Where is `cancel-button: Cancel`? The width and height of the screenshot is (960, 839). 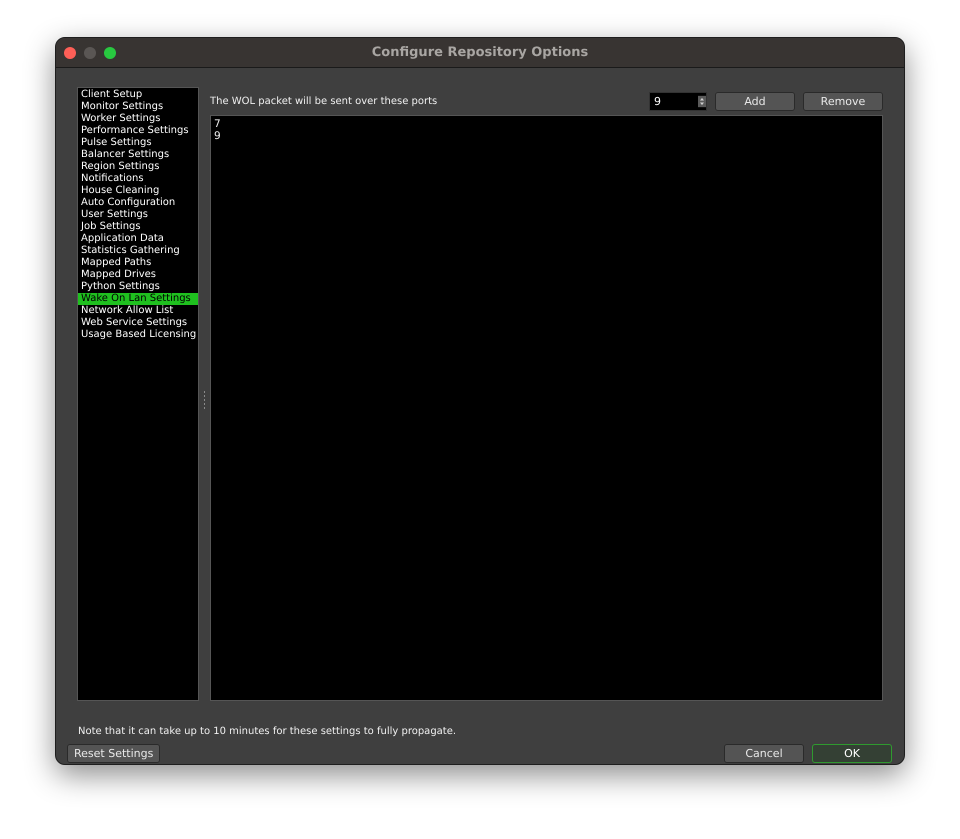
cancel-button: Cancel is located at coordinates (764, 753).